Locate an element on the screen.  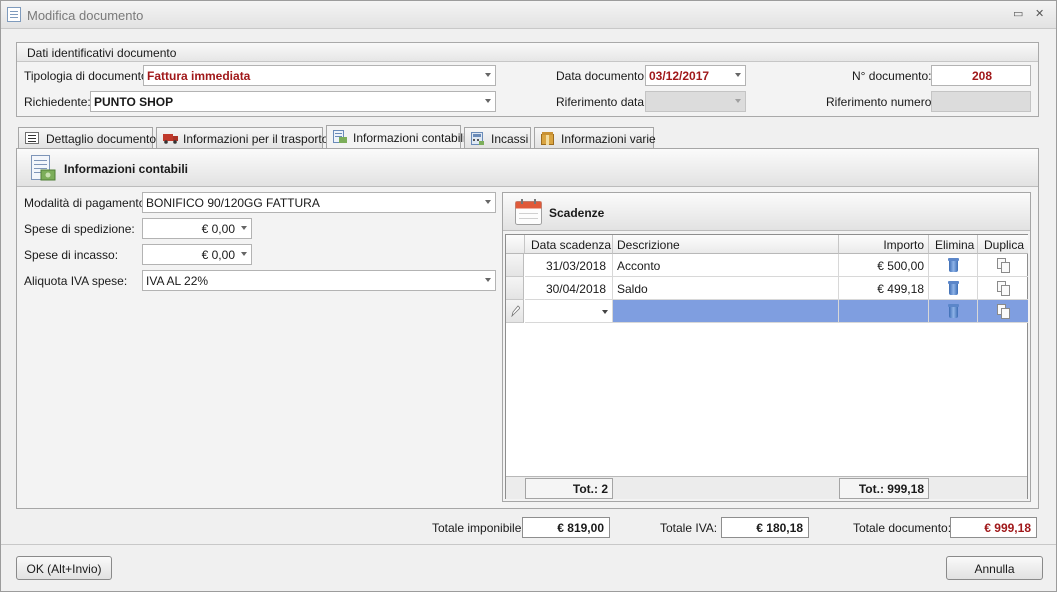
numero-documento-value: 208 is located at coordinates (981, 76).